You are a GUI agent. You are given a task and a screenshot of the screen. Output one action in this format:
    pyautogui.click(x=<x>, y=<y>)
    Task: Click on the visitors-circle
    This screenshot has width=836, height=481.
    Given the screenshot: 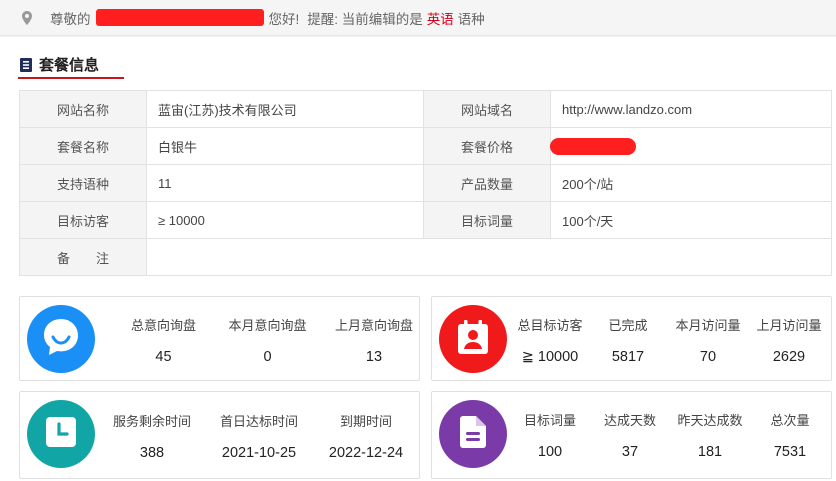 What is the action you would take?
    pyautogui.click(x=473, y=339)
    